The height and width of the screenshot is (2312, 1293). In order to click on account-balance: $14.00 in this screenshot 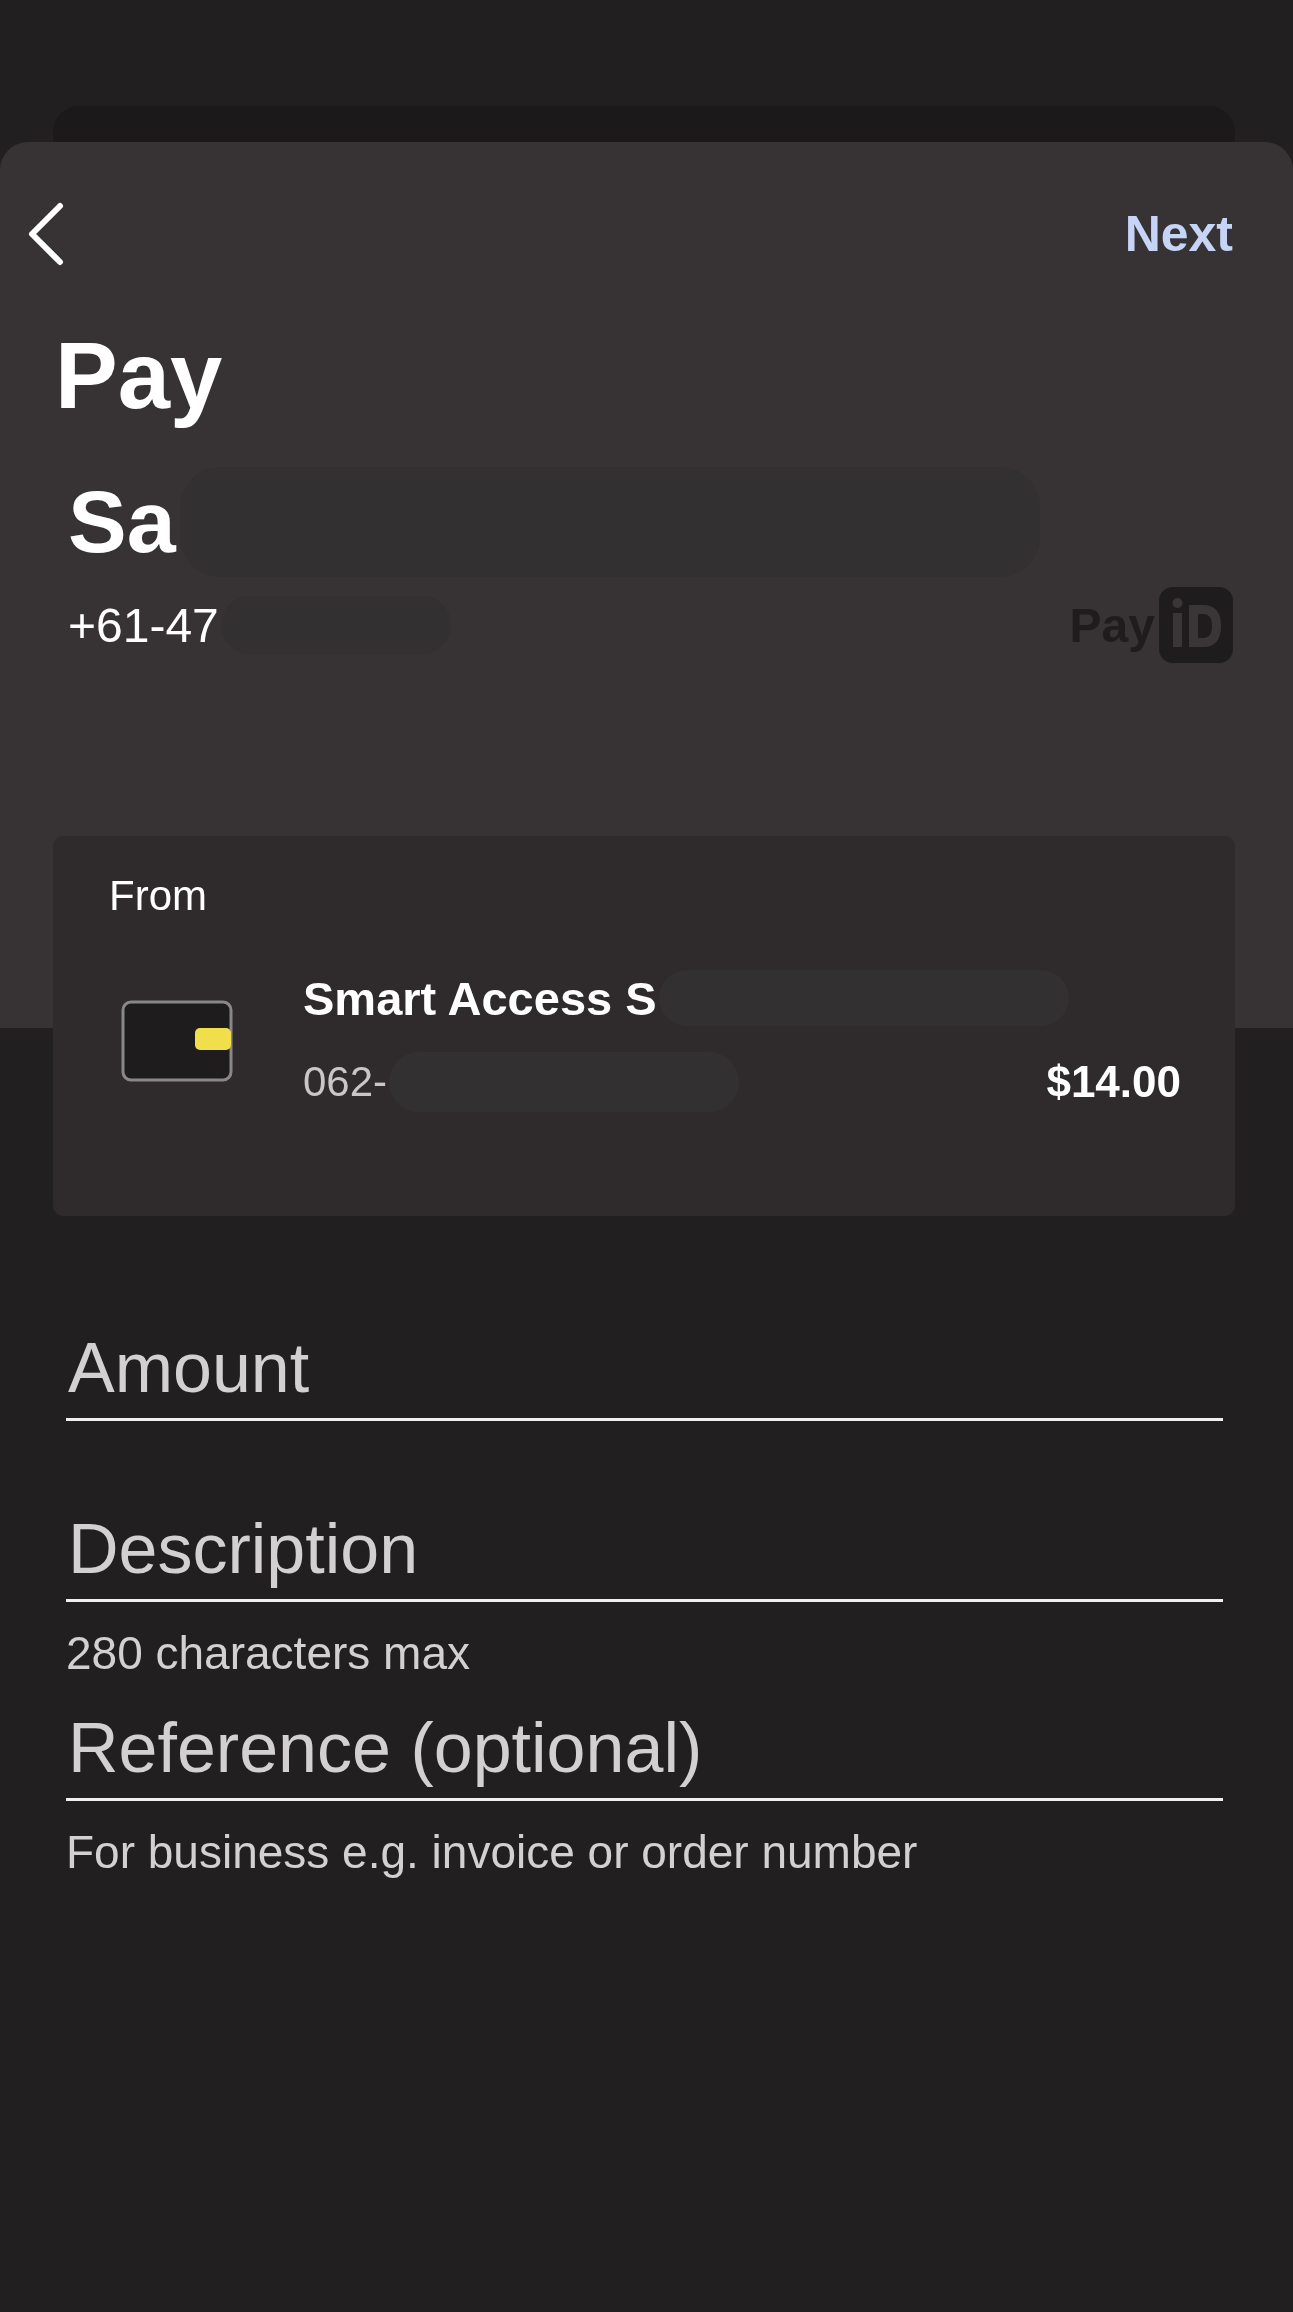, I will do `click(1113, 1082)`.